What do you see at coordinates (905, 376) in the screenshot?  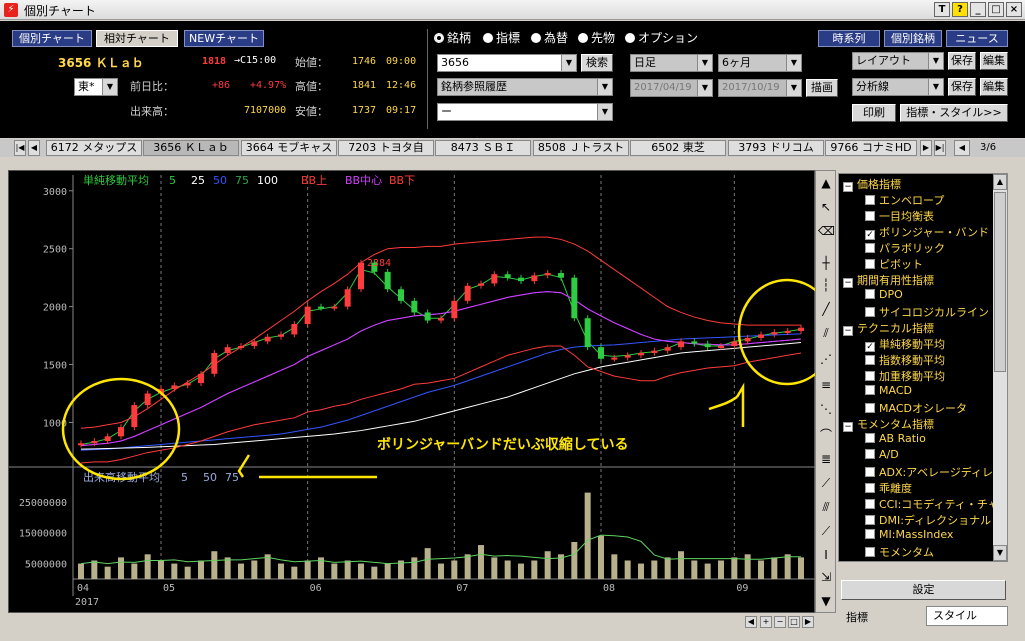 I see `tree-item: 加重移動平均` at bounding box center [905, 376].